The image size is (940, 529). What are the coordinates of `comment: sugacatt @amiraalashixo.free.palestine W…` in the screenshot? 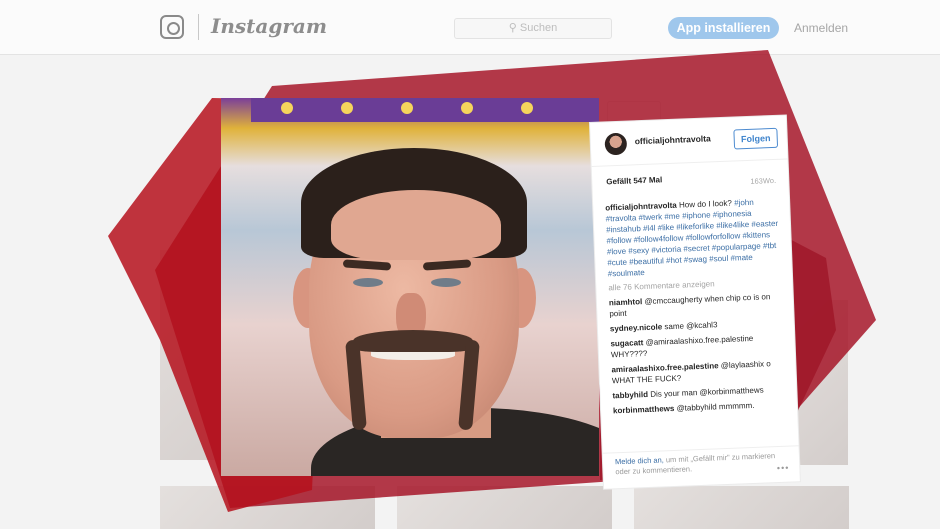 It's located at (698, 346).